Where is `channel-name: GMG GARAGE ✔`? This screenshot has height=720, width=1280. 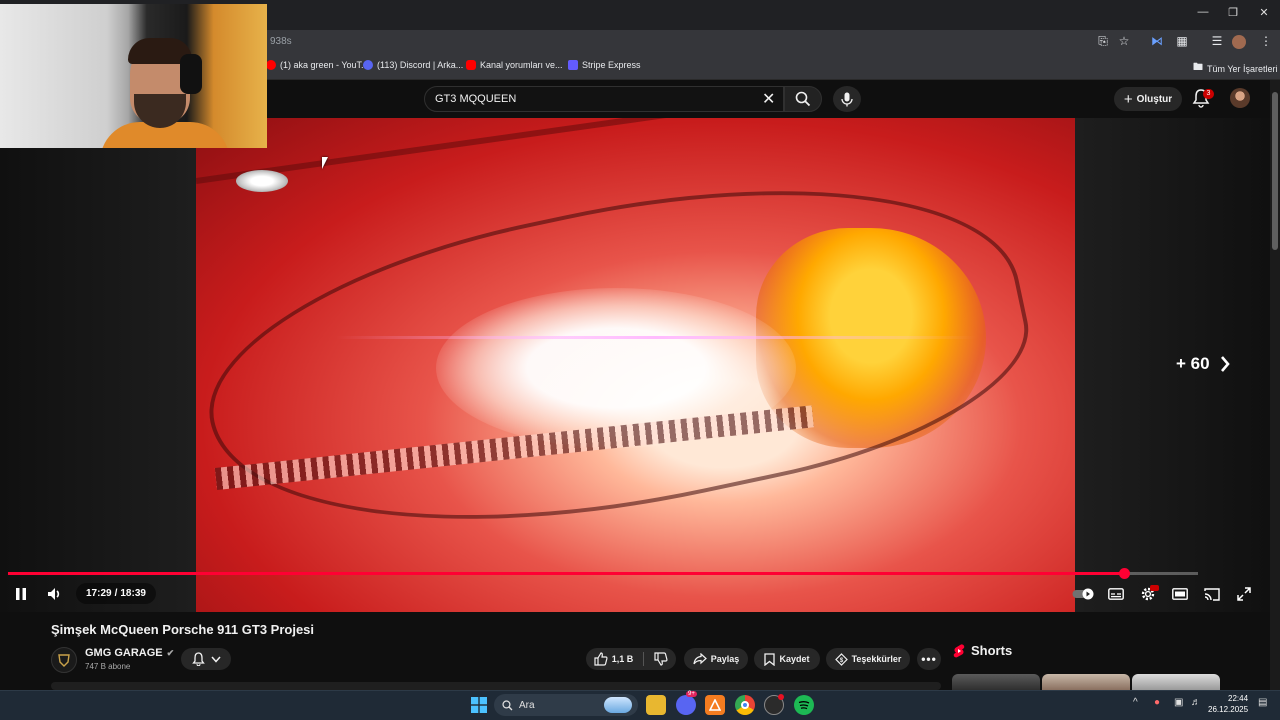
channel-name: GMG GARAGE ✔ is located at coordinates (129, 653).